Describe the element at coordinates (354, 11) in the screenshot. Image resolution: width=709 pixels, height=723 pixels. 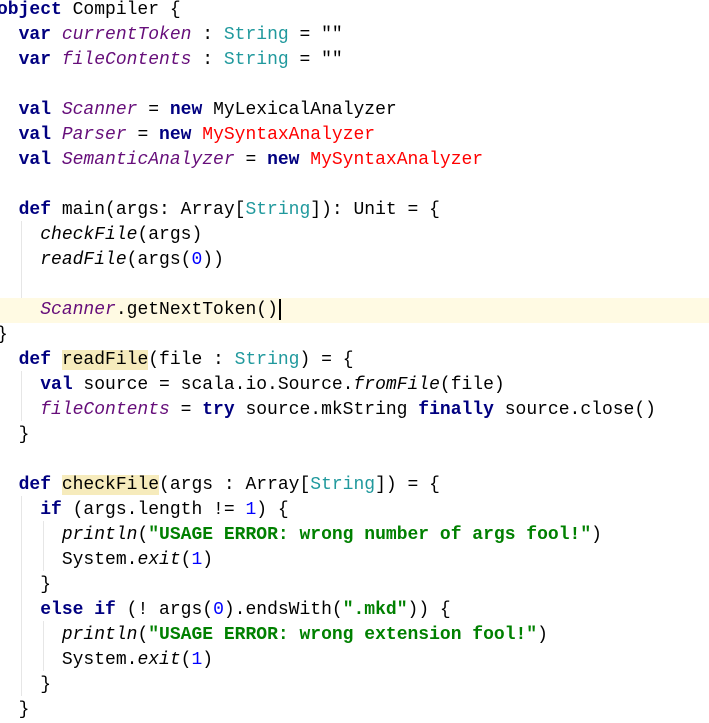
I see `code-line: object Compiler {` at that location.